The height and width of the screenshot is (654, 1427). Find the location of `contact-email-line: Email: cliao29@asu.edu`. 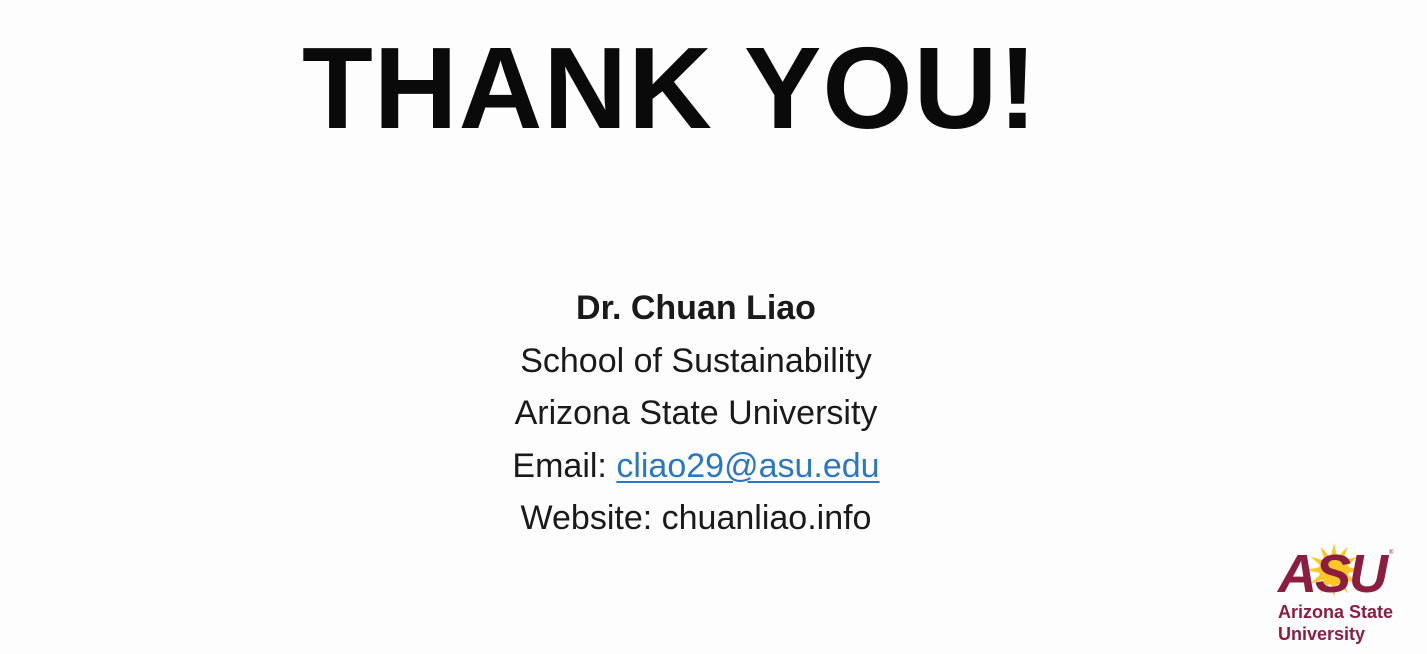

contact-email-line: Email: cliao29@asu.edu is located at coordinates (696, 466).